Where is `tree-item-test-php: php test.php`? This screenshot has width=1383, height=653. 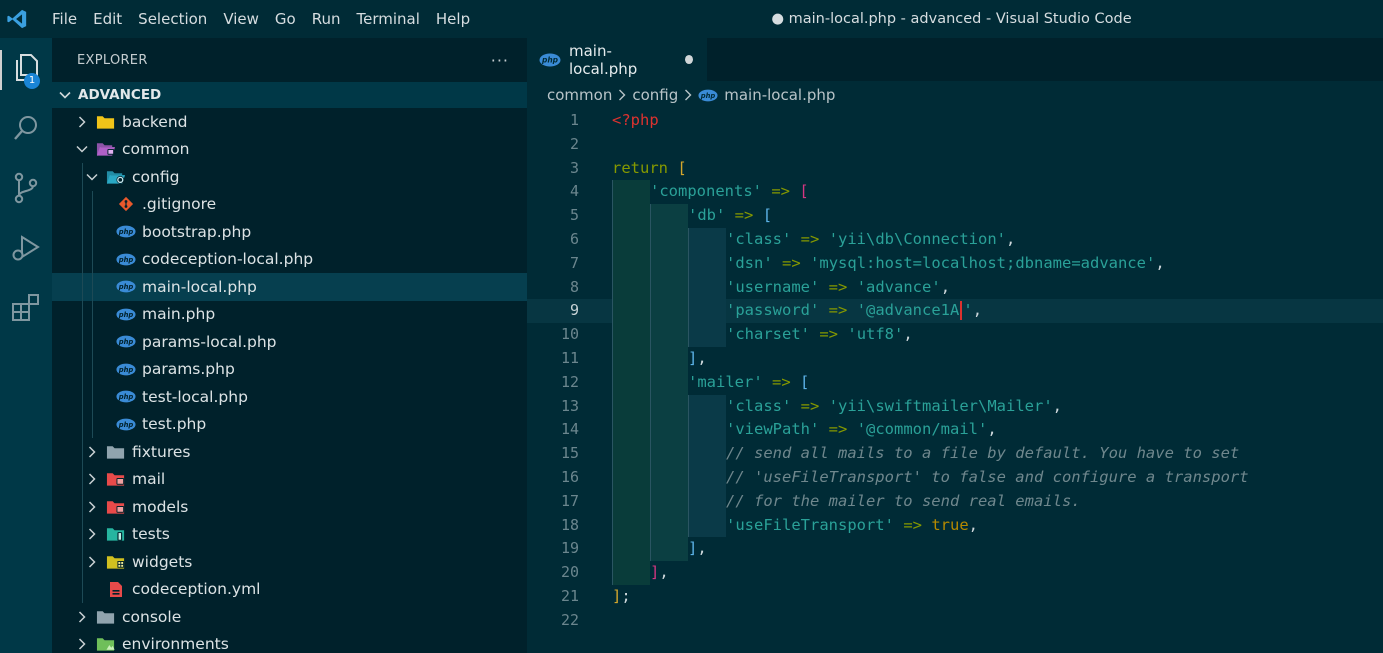
tree-item-test-php: php test.php is located at coordinates (289, 424).